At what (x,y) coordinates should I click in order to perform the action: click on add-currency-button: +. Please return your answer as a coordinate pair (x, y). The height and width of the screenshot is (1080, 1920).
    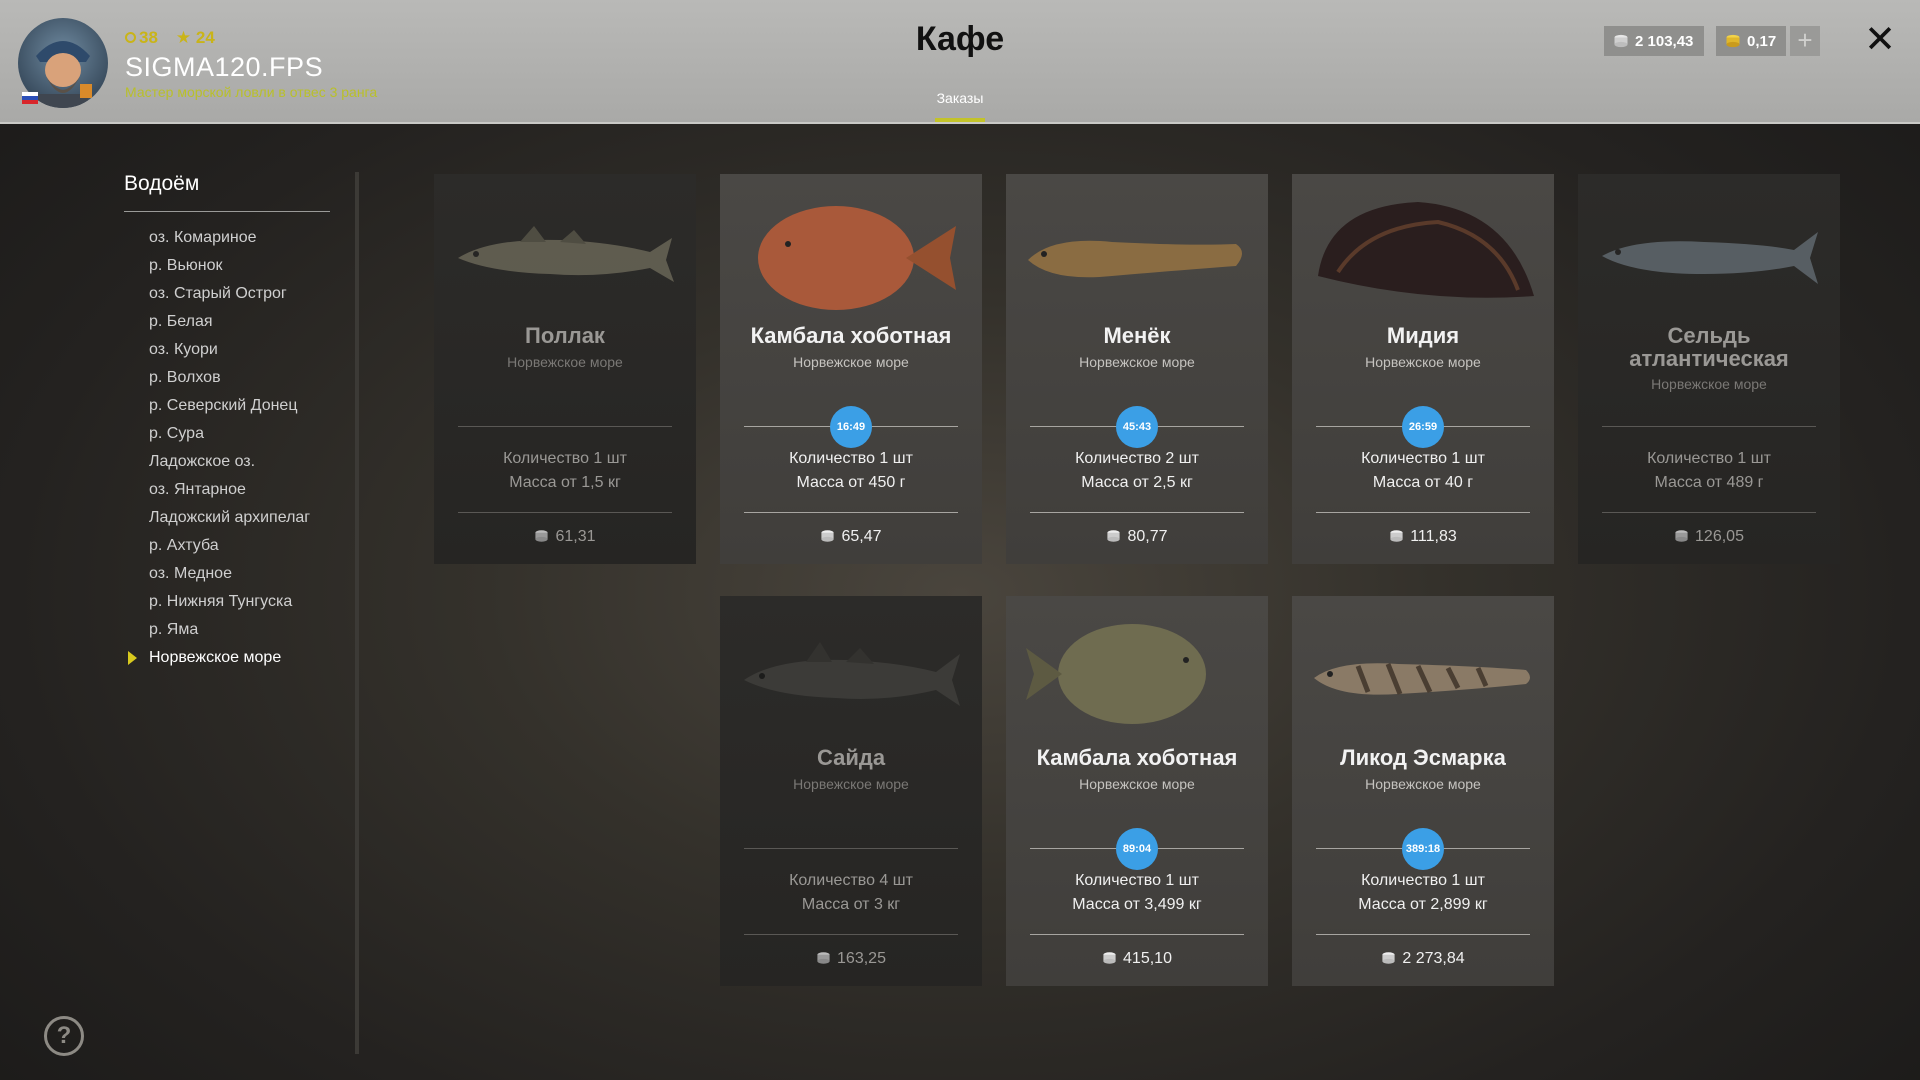
    Looking at the image, I should click on (1805, 41).